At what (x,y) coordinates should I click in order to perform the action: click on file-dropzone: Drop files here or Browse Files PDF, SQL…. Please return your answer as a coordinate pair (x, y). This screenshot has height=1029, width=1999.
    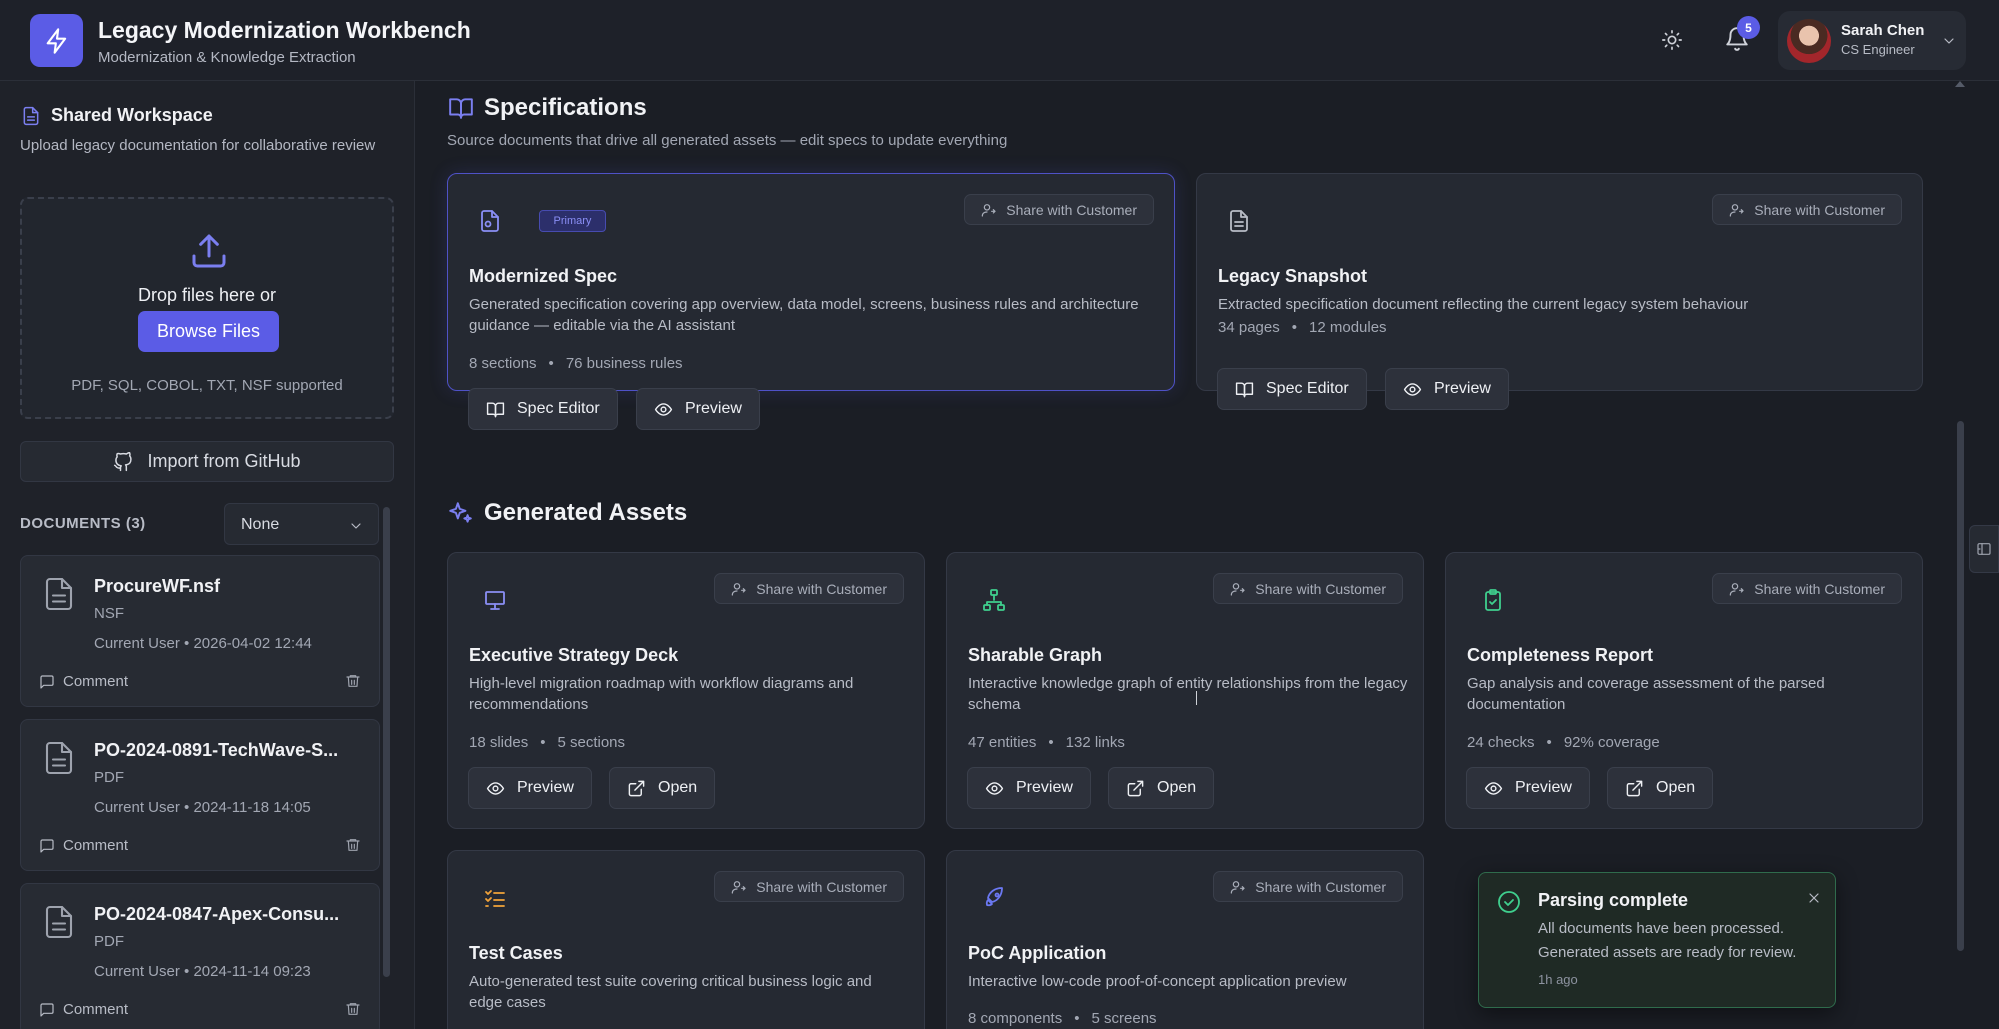
    Looking at the image, I should click on (207, 308).